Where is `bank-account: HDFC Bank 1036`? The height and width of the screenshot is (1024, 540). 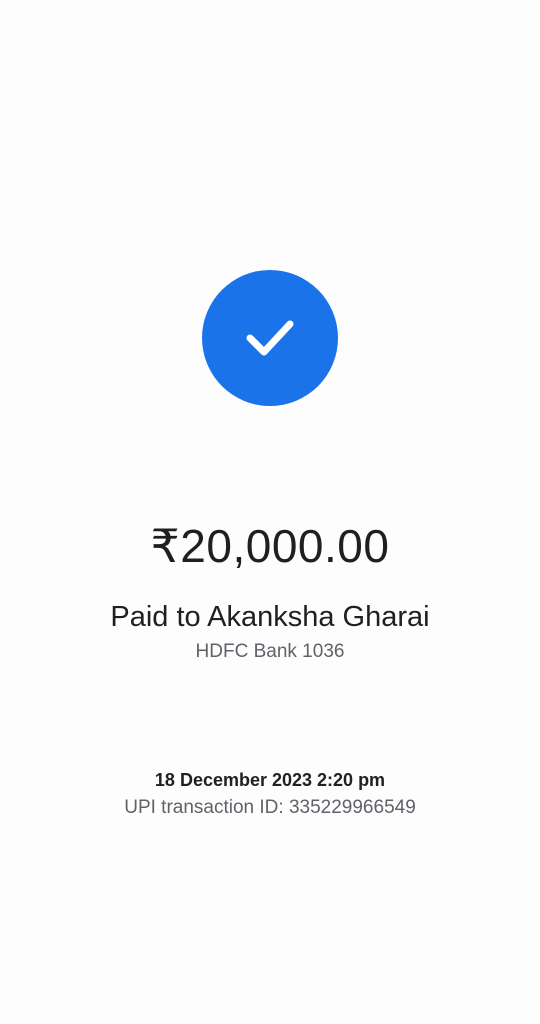
bank-account: HDFC Bank 1036 is located at coordinates (270, 651).